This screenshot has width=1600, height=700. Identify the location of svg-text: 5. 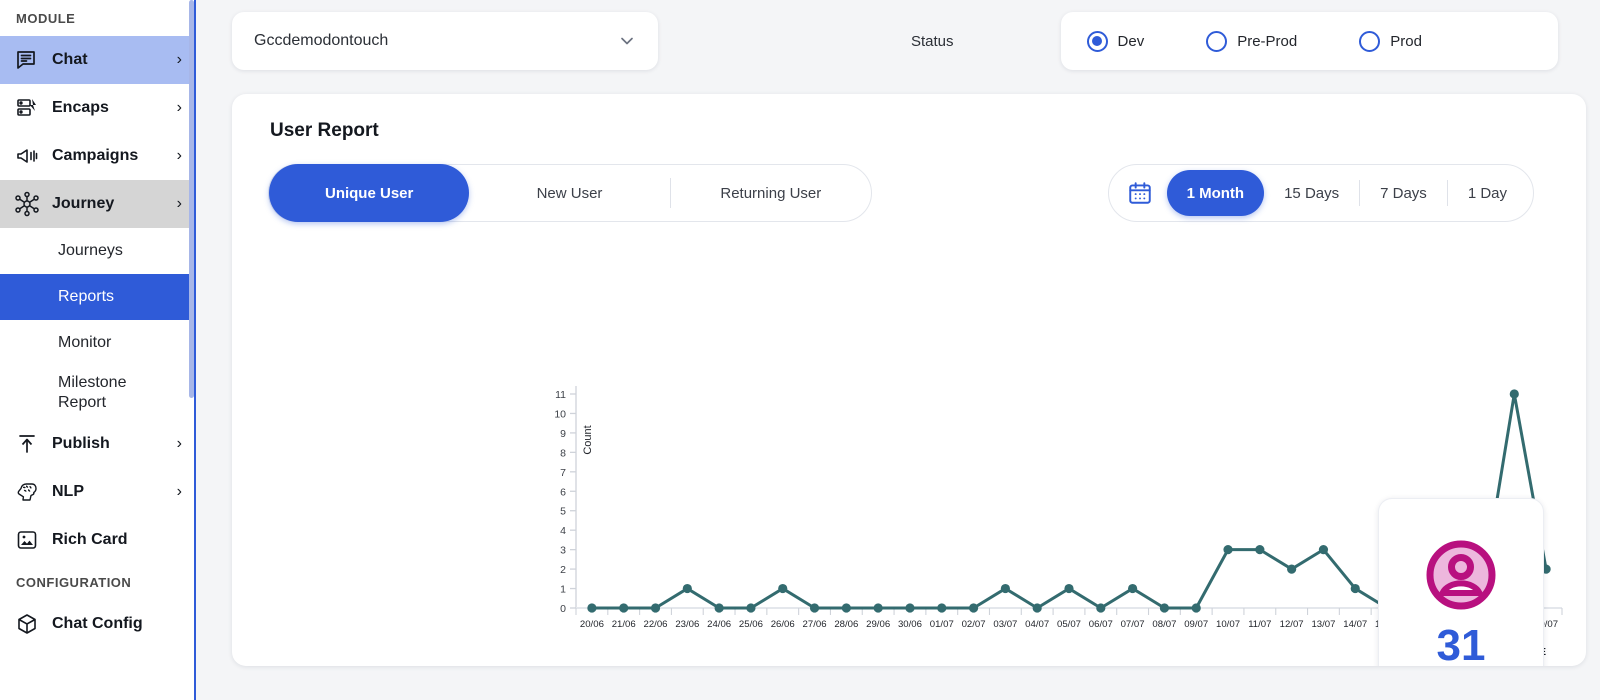
(563, 512).